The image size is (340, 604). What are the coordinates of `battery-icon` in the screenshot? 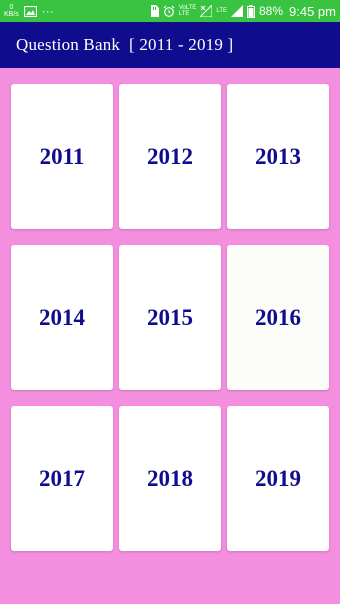 It's located at (250, 11).